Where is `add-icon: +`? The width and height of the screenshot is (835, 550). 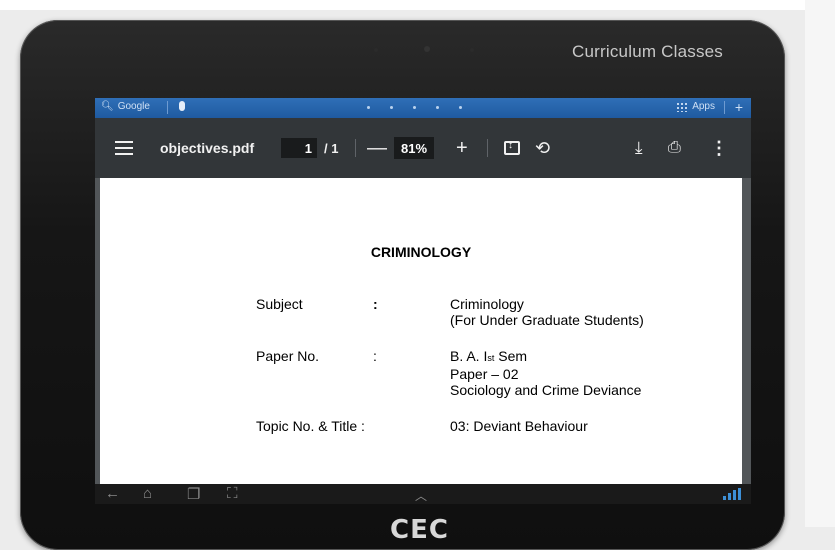 add-icon: + is located at coordinates (739, 107).